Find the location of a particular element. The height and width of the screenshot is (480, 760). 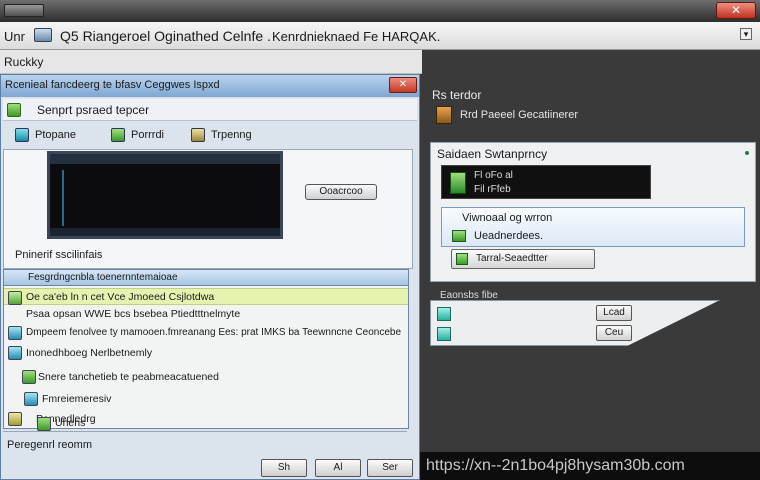

secondary-action-button: Ceu is located at coordinates (614, 333).